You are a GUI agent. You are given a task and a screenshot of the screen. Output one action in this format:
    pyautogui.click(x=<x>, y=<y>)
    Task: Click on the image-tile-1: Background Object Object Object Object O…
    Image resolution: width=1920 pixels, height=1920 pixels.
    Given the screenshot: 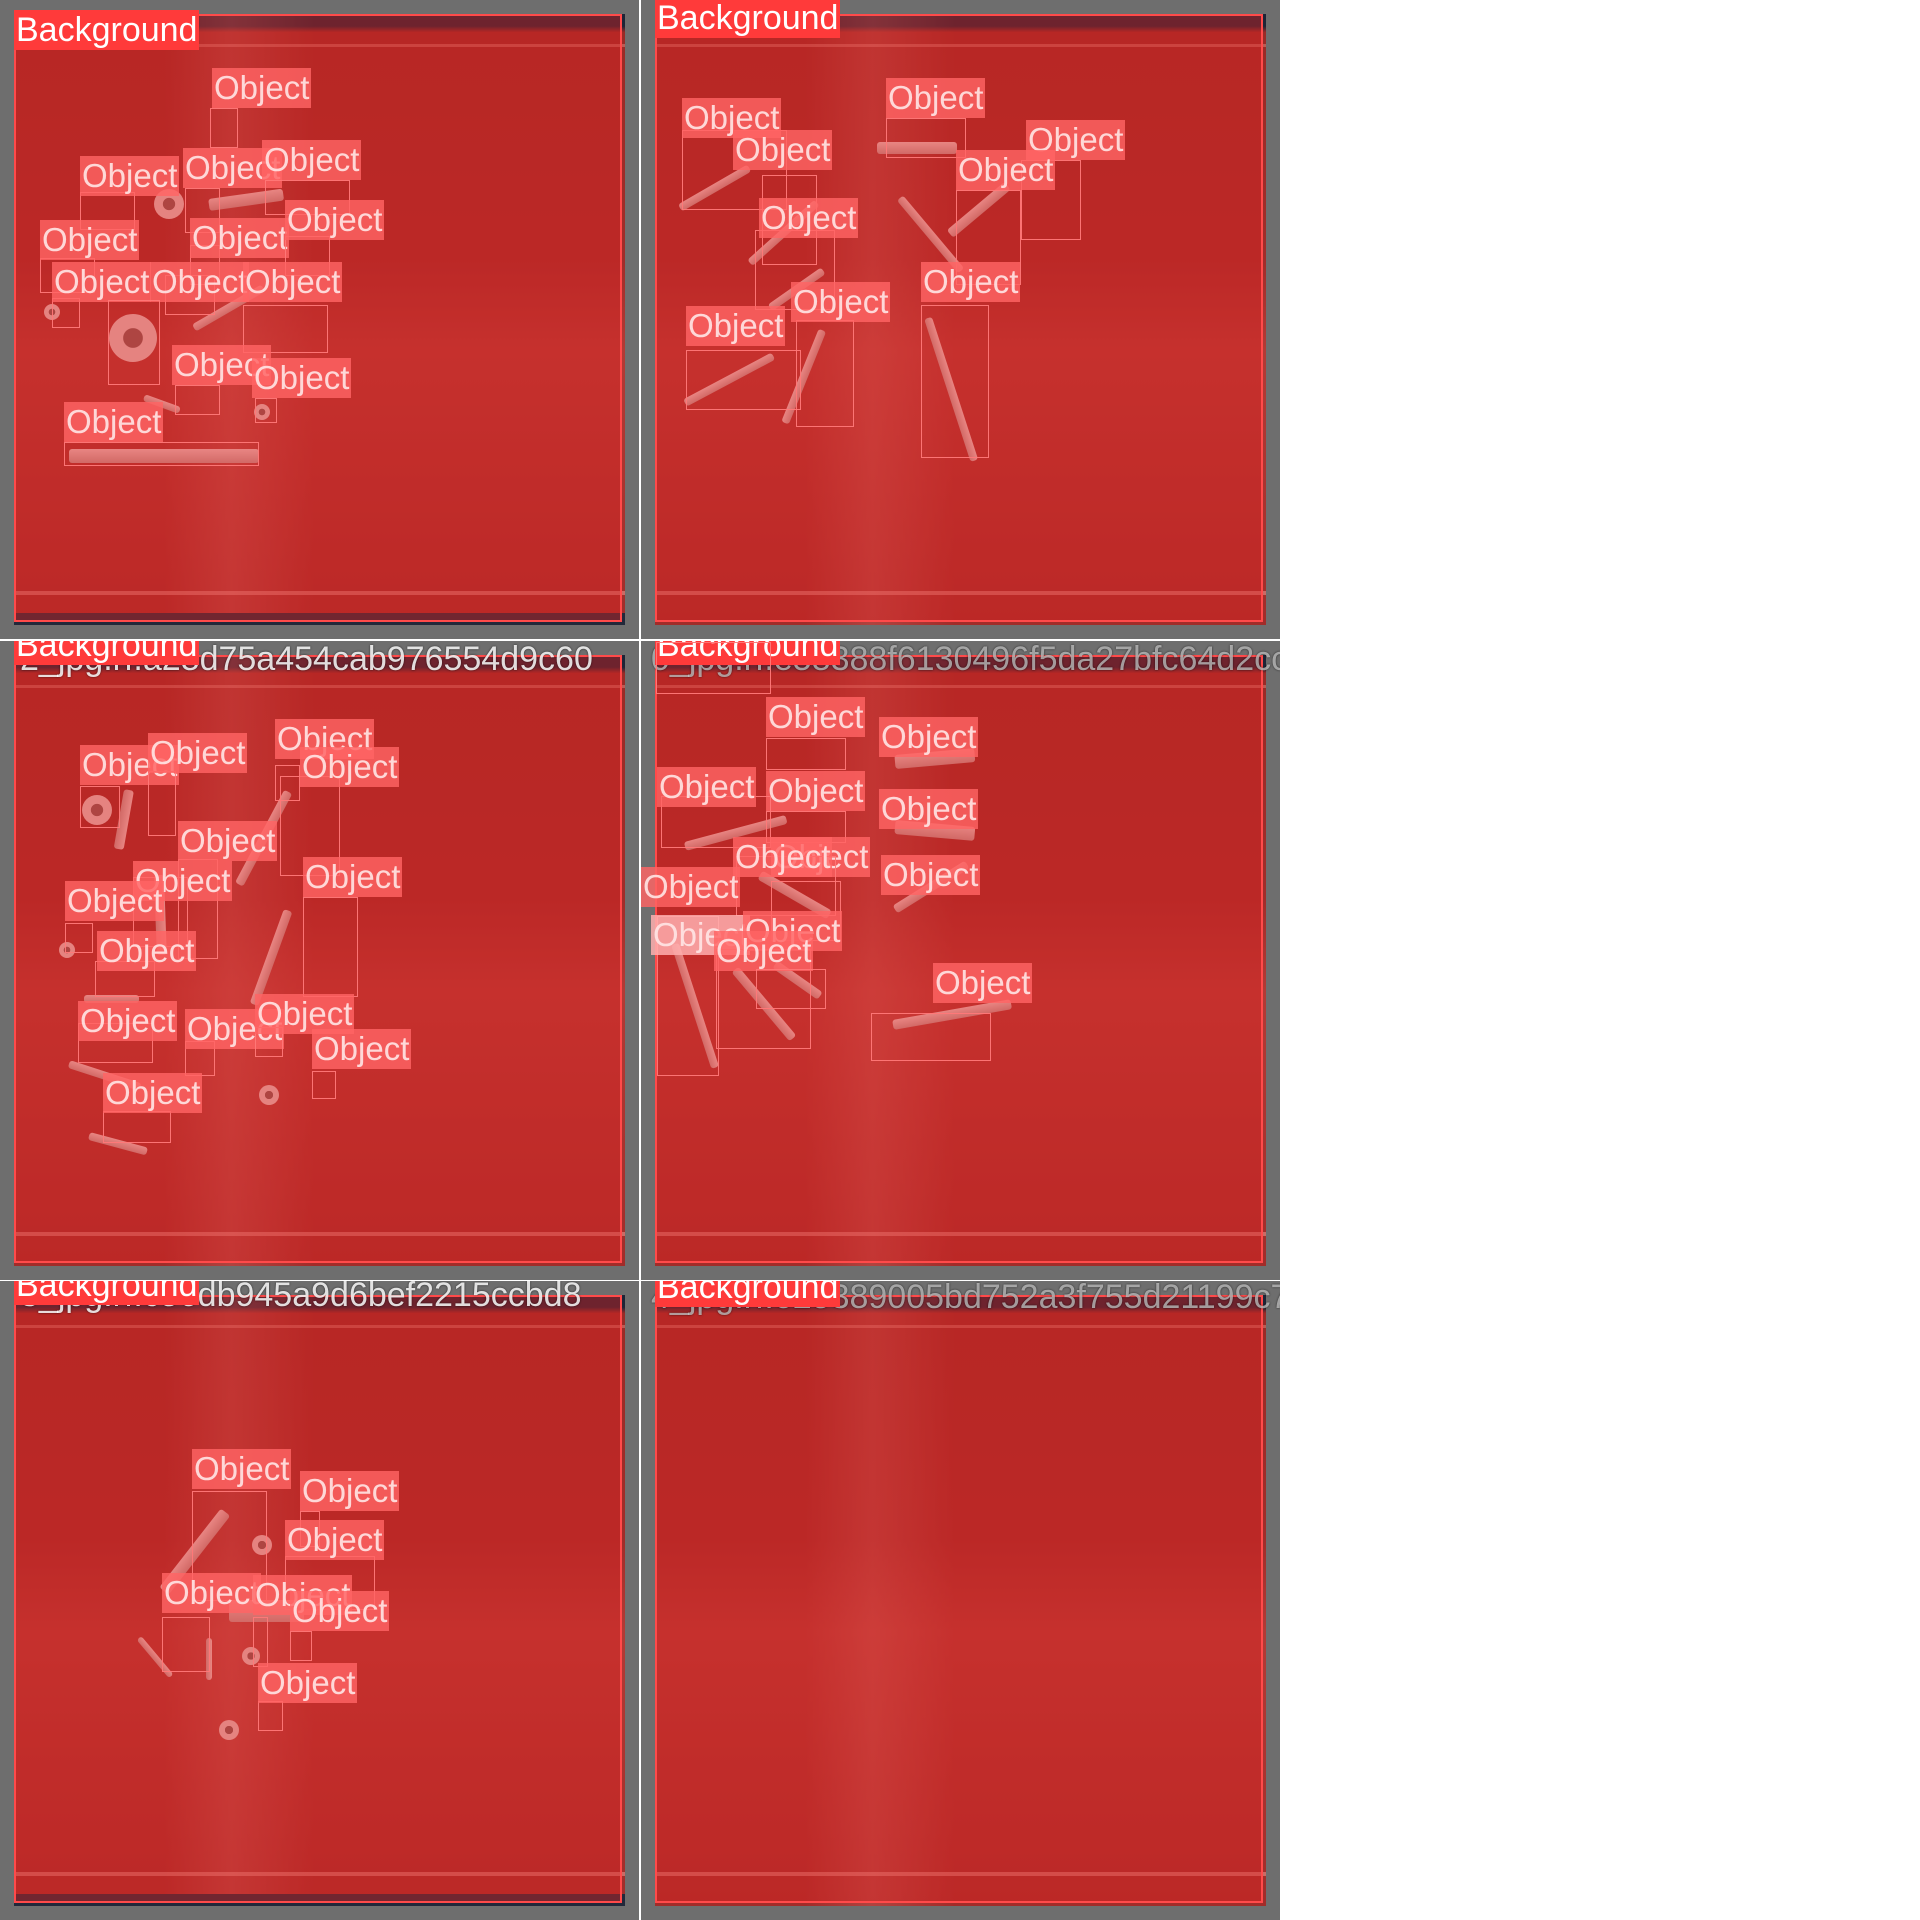 What is the action you would take?
    pyautogui.click(x=319, y=319)
    